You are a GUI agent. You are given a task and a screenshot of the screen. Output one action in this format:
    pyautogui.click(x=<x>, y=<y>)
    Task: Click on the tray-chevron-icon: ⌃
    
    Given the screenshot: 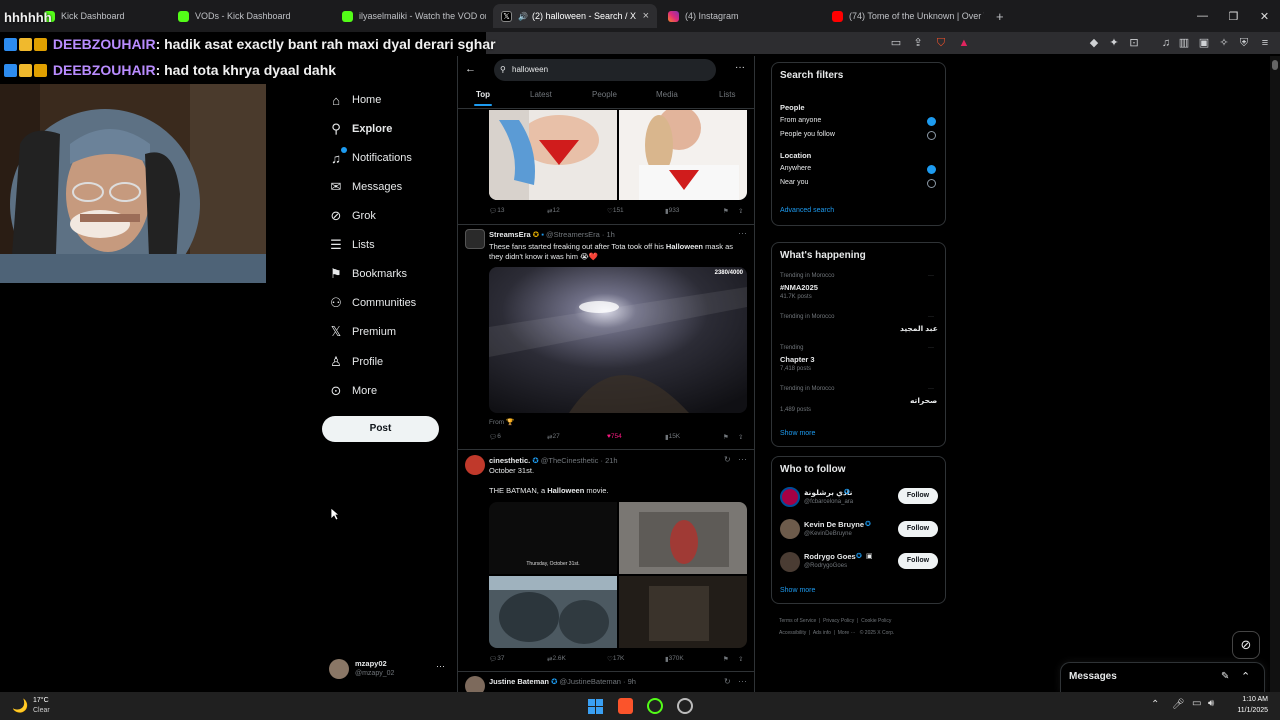 What is the action you would take?
    pyautogui.click(x=1155, y=704)
    